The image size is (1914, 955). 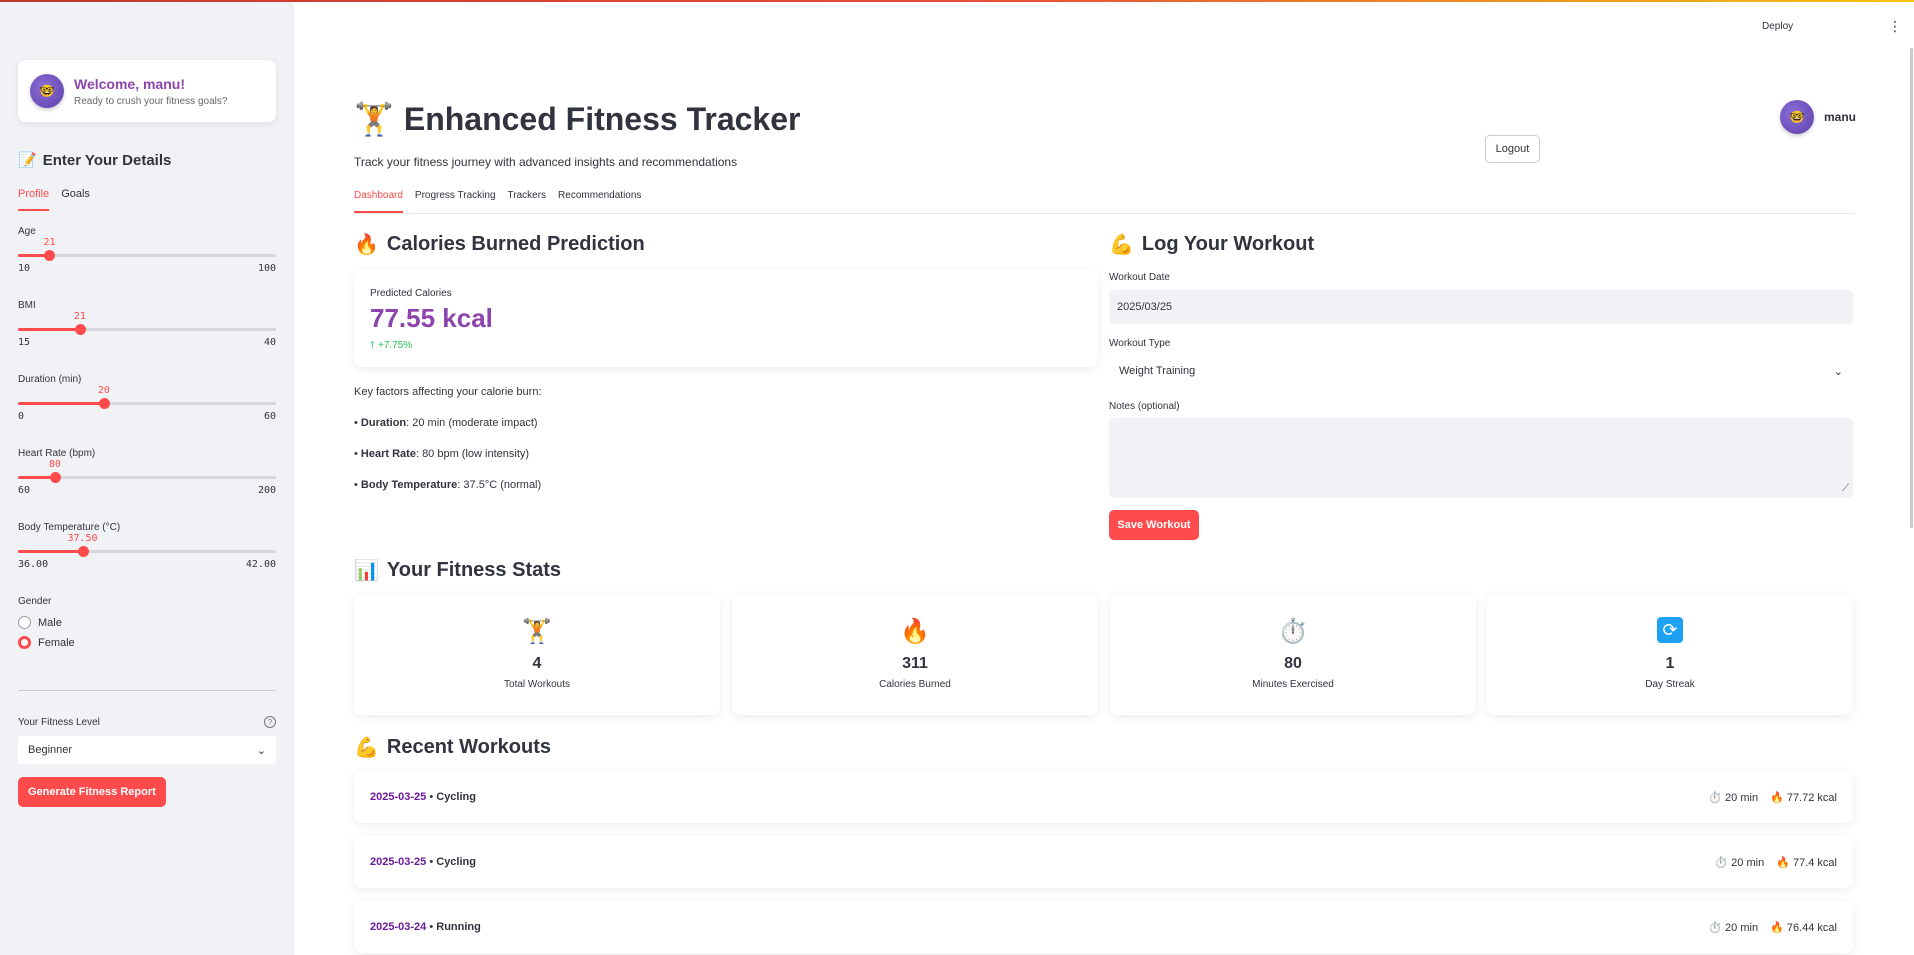 What do you see at coordinates (1840, 117) in the screenshot?
I see `user-name: manu` at bounding box center [1840, 117].